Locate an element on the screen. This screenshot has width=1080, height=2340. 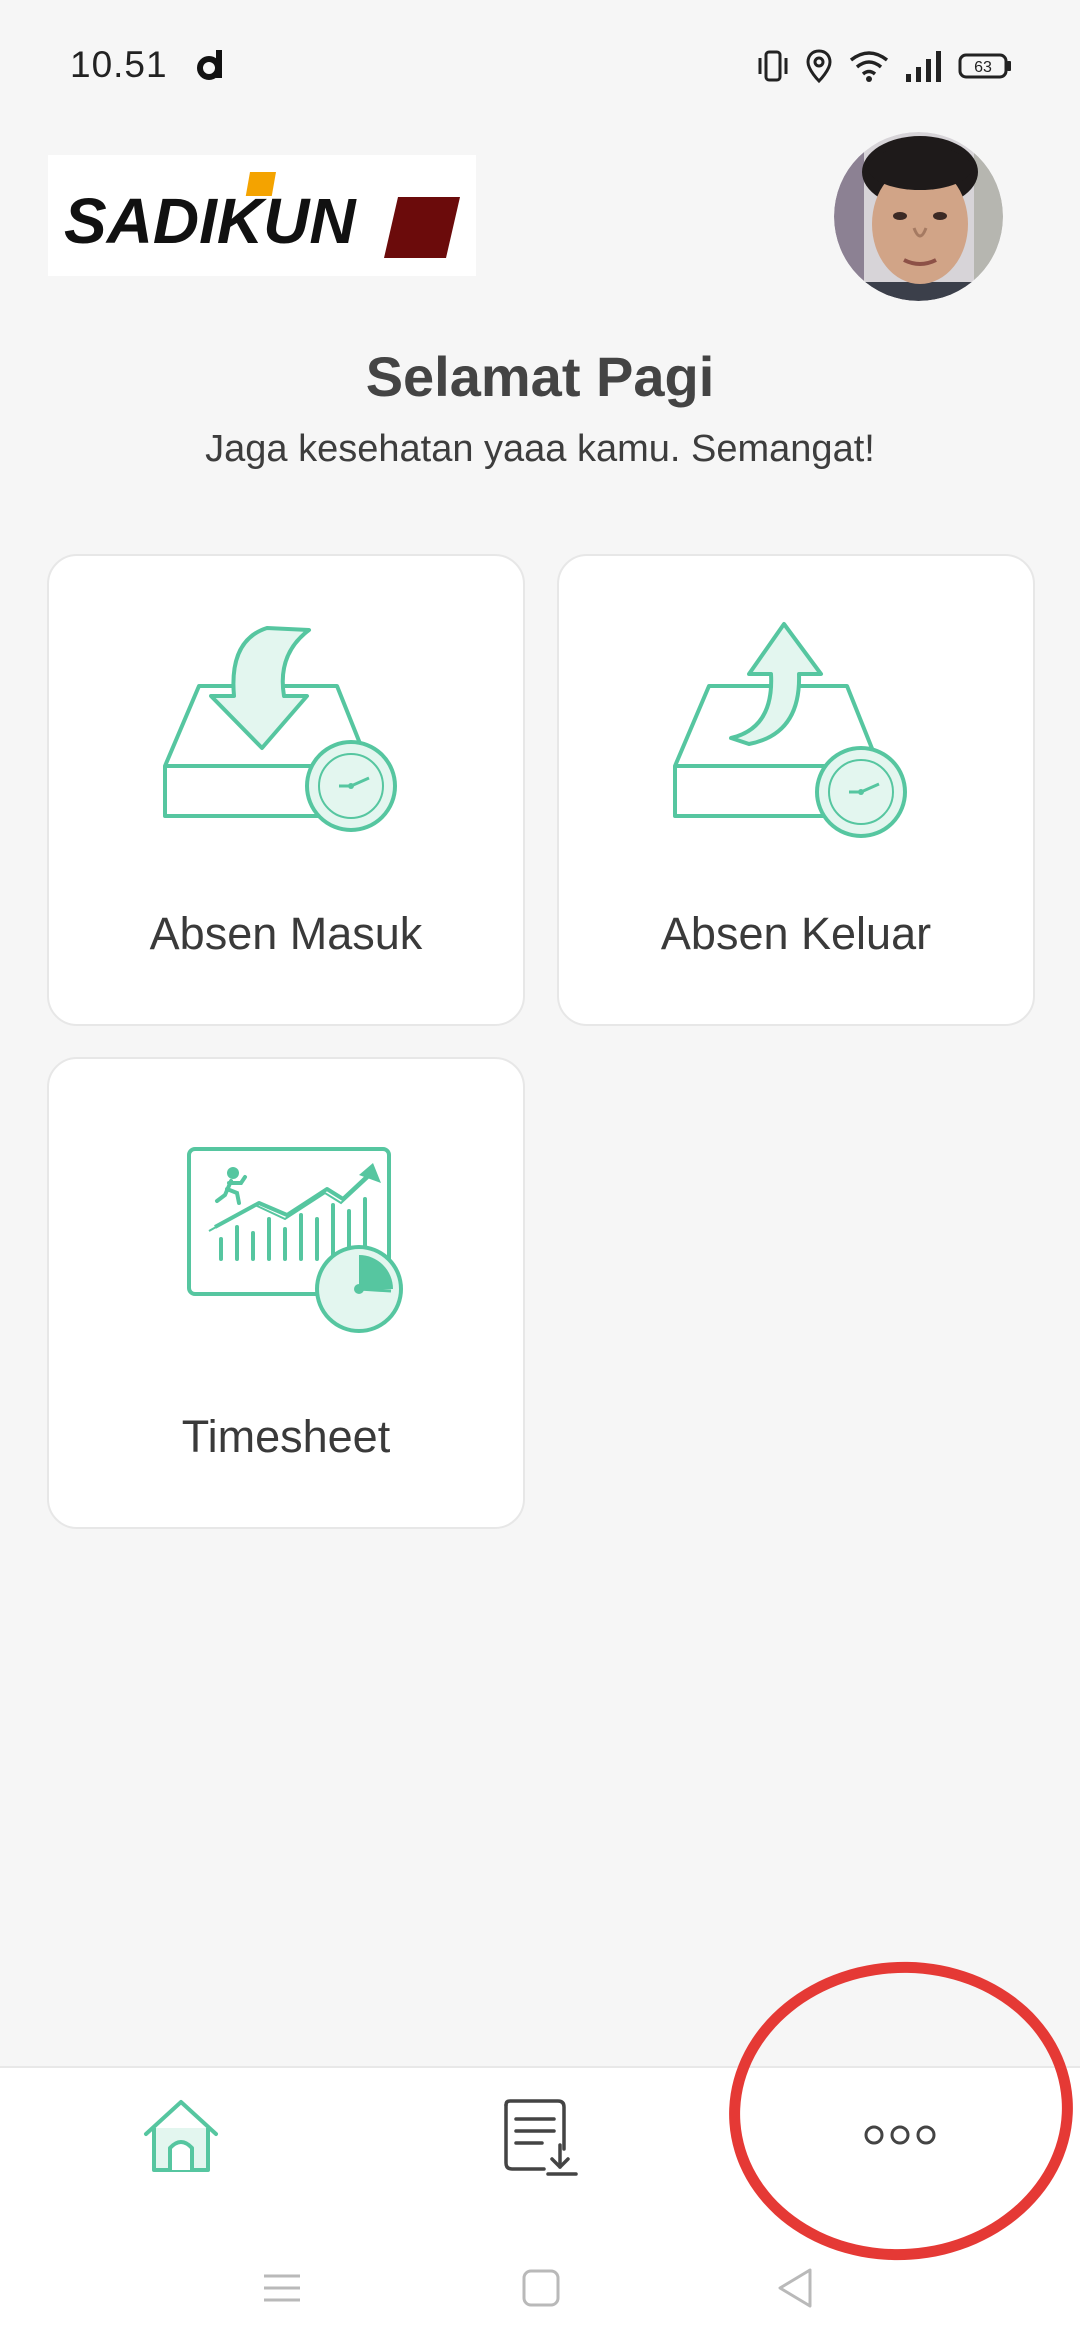
absen-keluar-card: Absen Keluar is located at coordinates (796, 790).